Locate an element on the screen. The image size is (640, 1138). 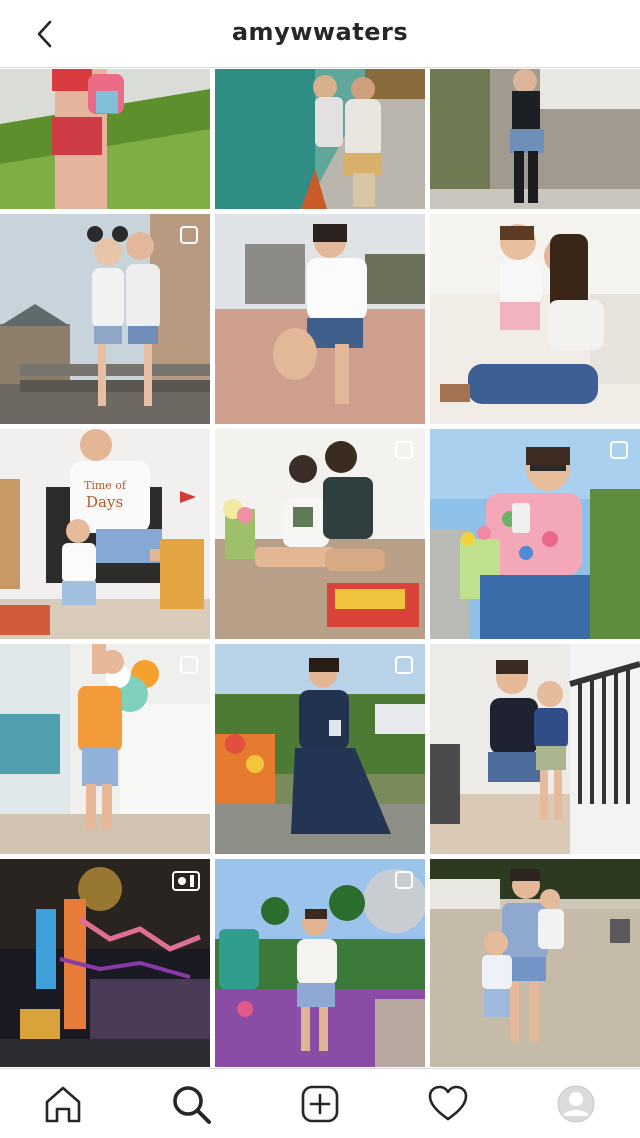
reels-badge is located at coordinates (186, 881).